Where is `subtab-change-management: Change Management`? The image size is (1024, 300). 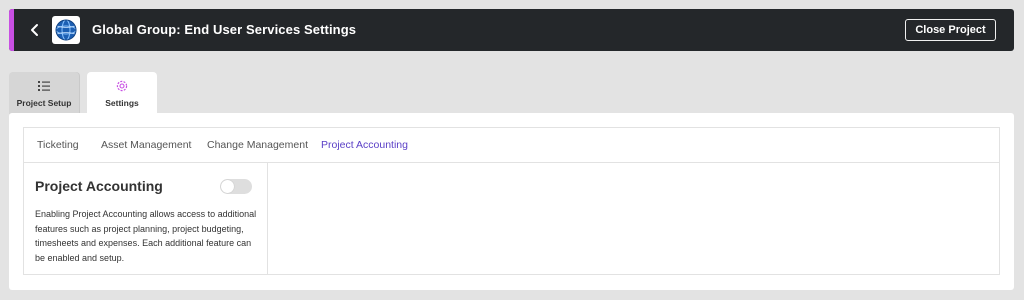
subtab-change-management: Change Management is located at coordinates (257, 145).